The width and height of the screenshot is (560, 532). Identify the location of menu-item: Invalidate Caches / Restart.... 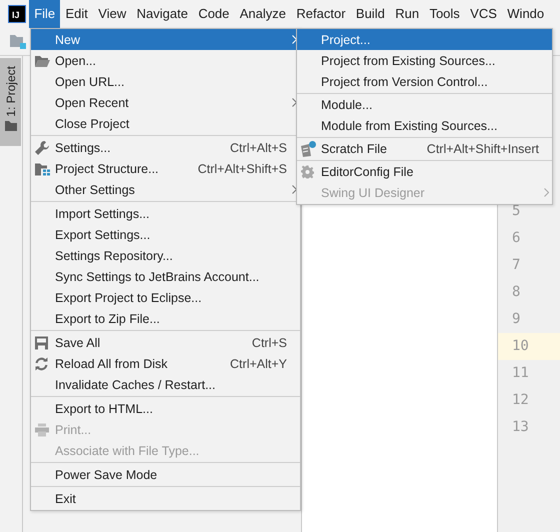
(165, 384).